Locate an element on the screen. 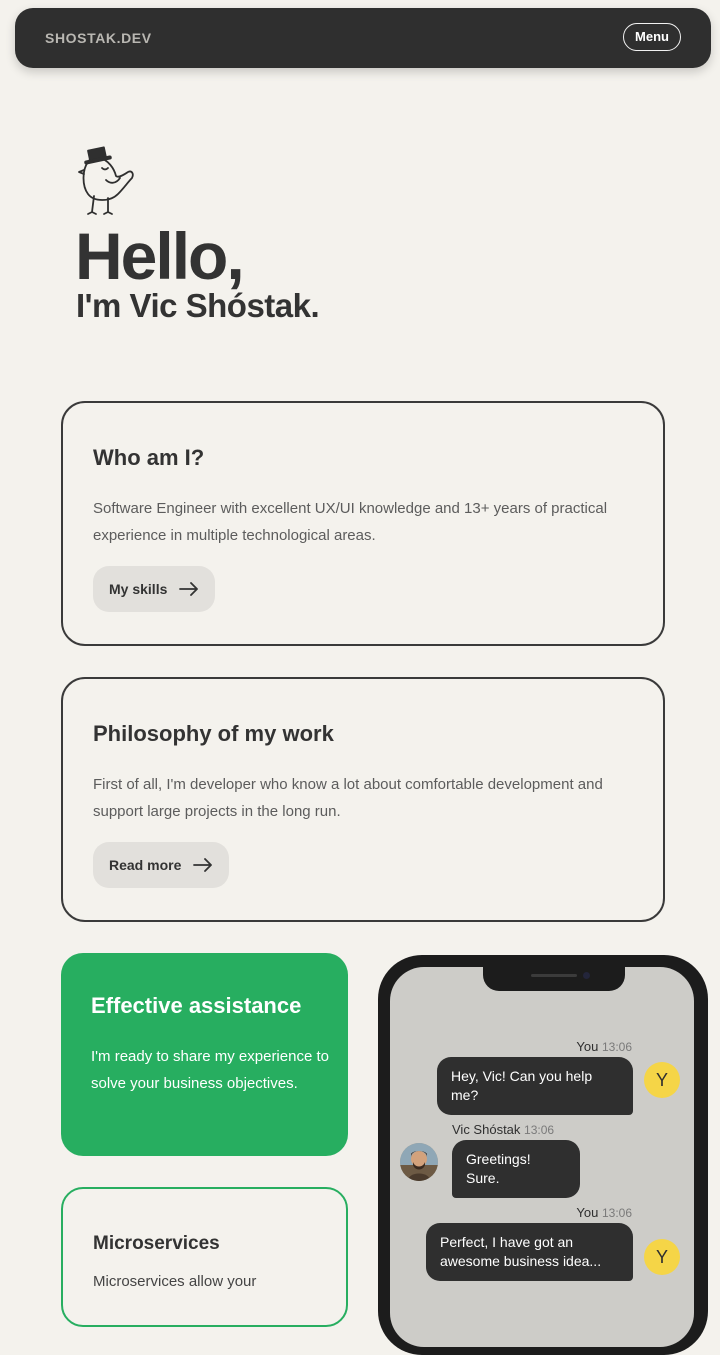 This screenshot has width=720, height=1355. top-navbar: SHOSTAK.DEV Menu is located at coordinates (363, 38).